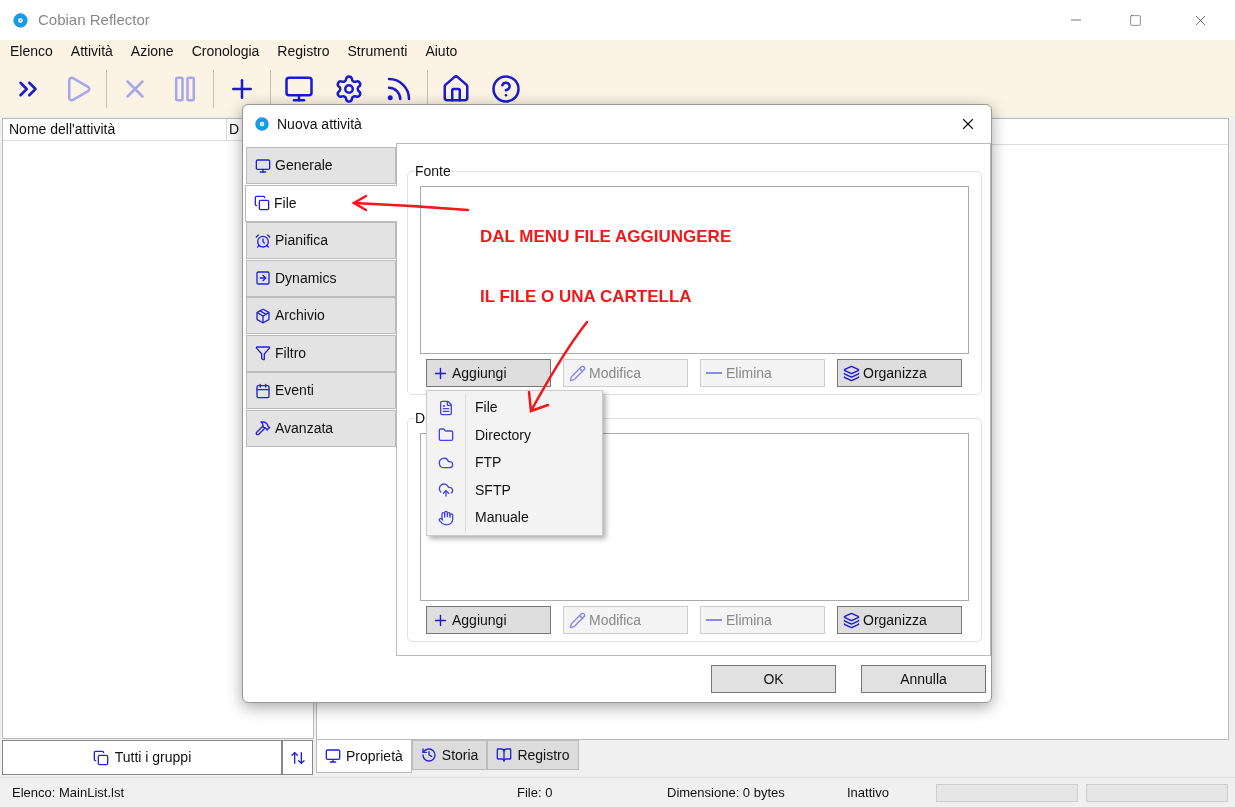  I want to click on maximize-icon, so click(1135, 20).